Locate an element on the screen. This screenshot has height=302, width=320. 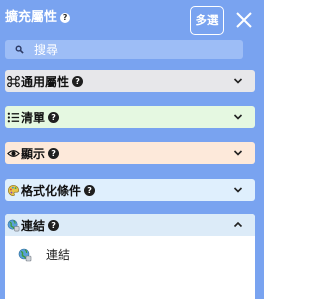
palette-icon is located at coordinates (13, 190).